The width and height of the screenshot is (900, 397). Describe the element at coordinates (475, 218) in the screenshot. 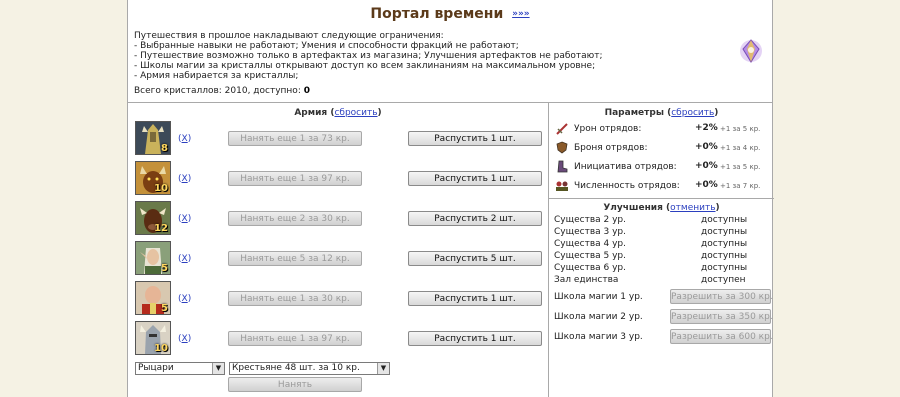

I see `dismiss-button: Распустить 2 шт.` at that location.